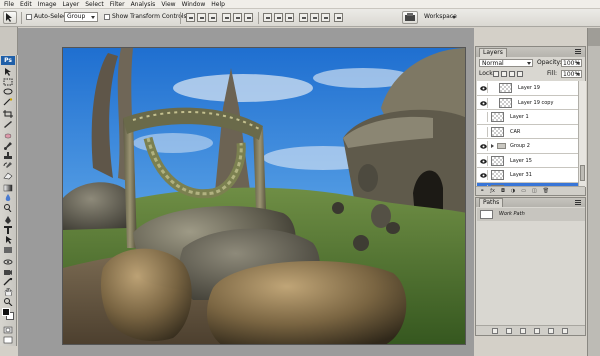 Image resolution: width=600 pixels, height=356 pixels. I want to click on load-selection-icon, so click(523, 330).